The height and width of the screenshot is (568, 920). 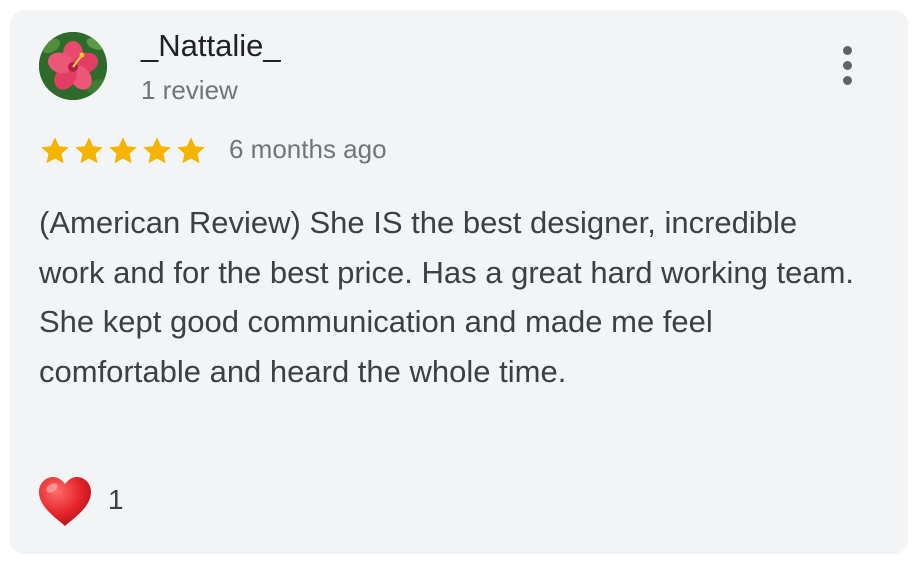 What do you see at coordinates (116, 499) in the screenshot?
I see `reaction-count: 1` at bounding box center [116, 499].